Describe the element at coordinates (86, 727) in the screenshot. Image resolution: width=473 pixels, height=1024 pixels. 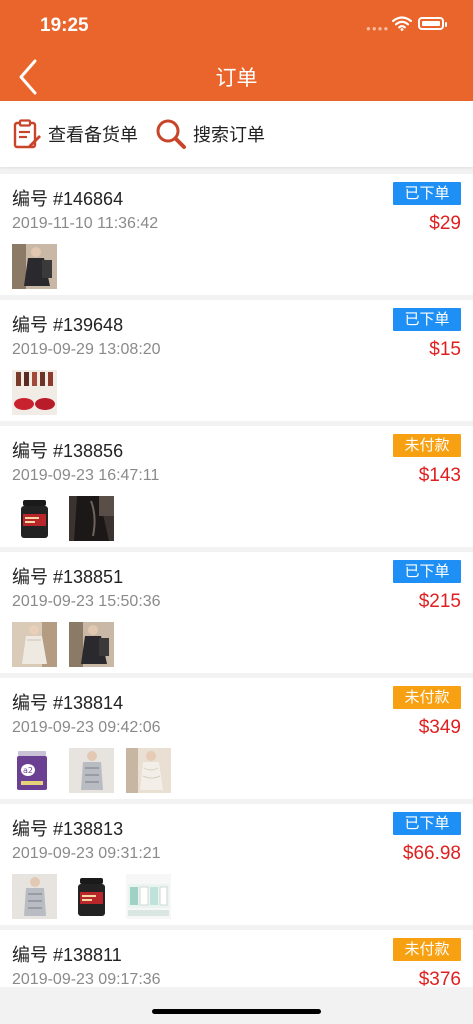
I see `order-time: 2019-09-23 09:42:06` at that location.